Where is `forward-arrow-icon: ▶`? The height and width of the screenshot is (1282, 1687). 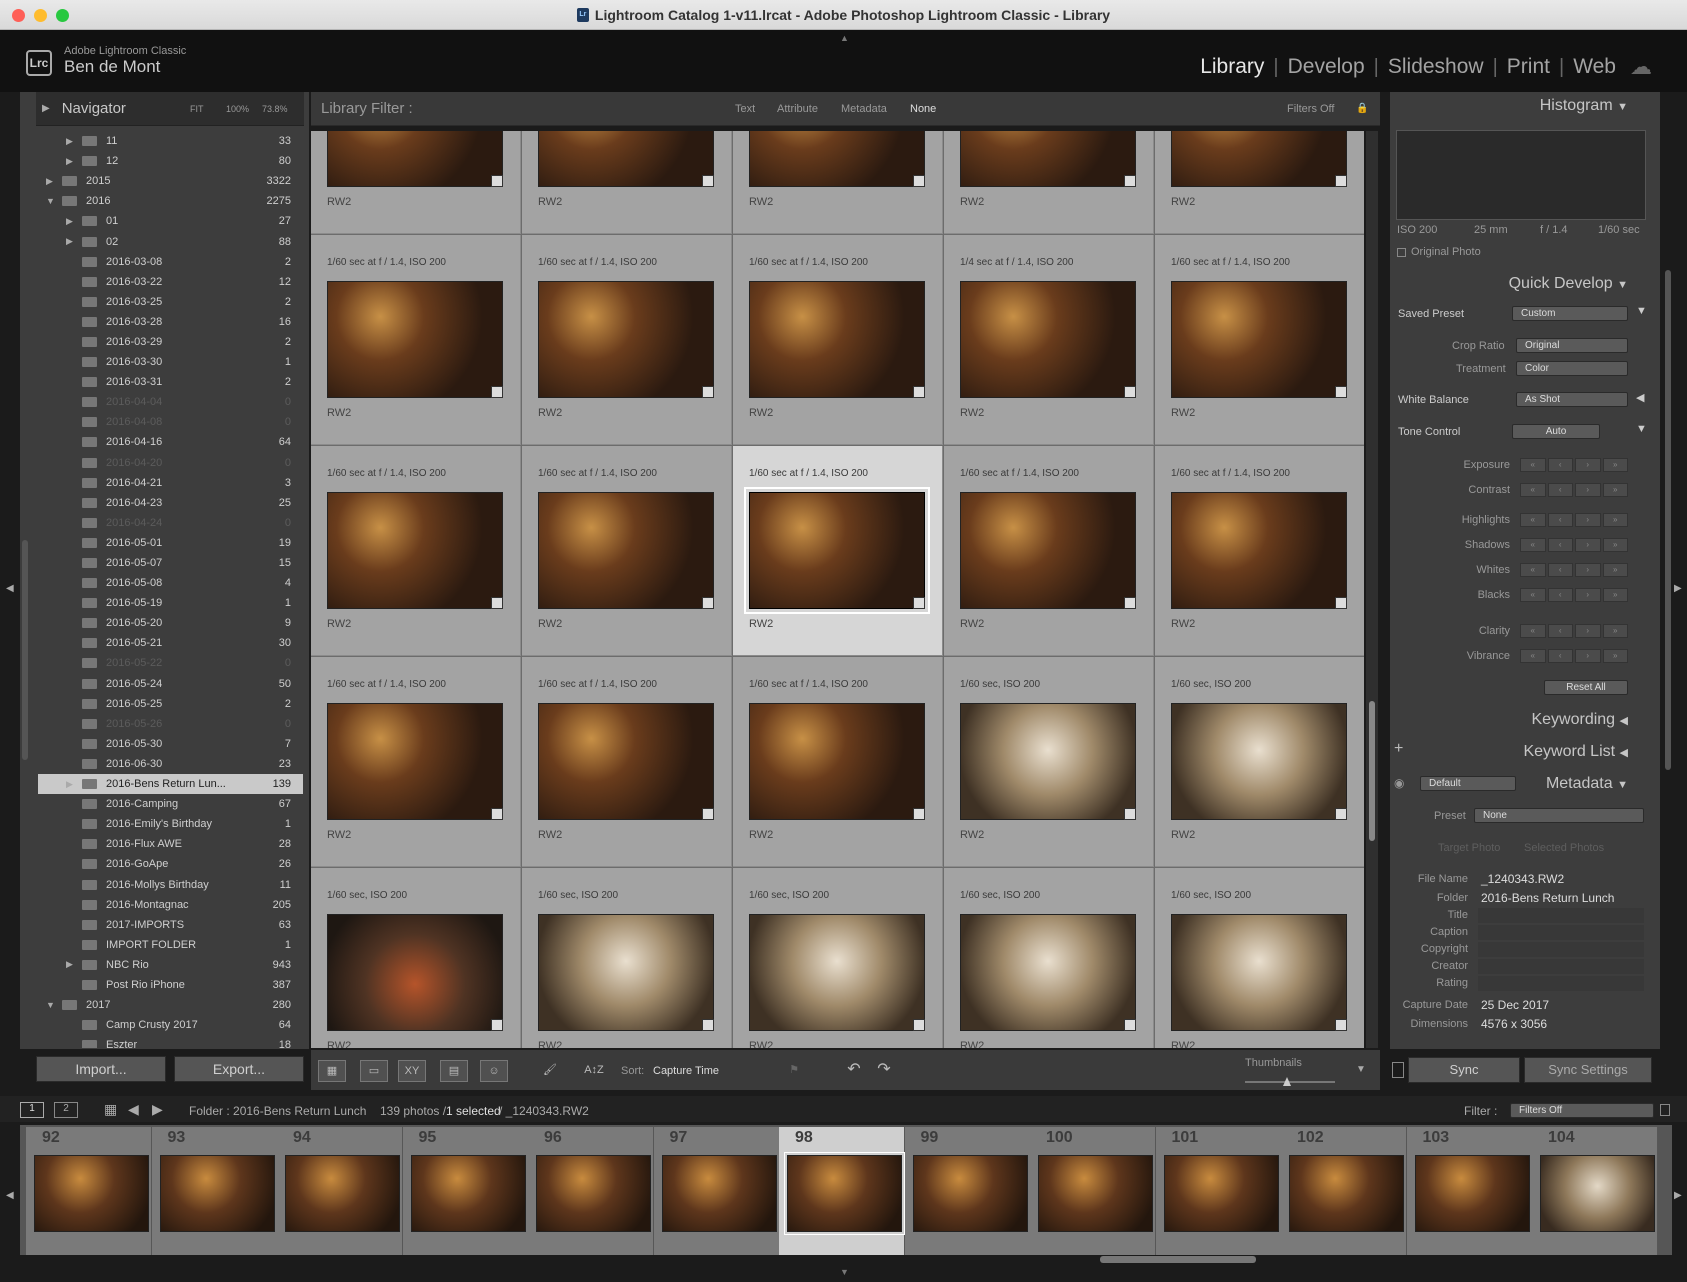
forward-arrow-icon: ▶ is located at coordinates (157, 1109).